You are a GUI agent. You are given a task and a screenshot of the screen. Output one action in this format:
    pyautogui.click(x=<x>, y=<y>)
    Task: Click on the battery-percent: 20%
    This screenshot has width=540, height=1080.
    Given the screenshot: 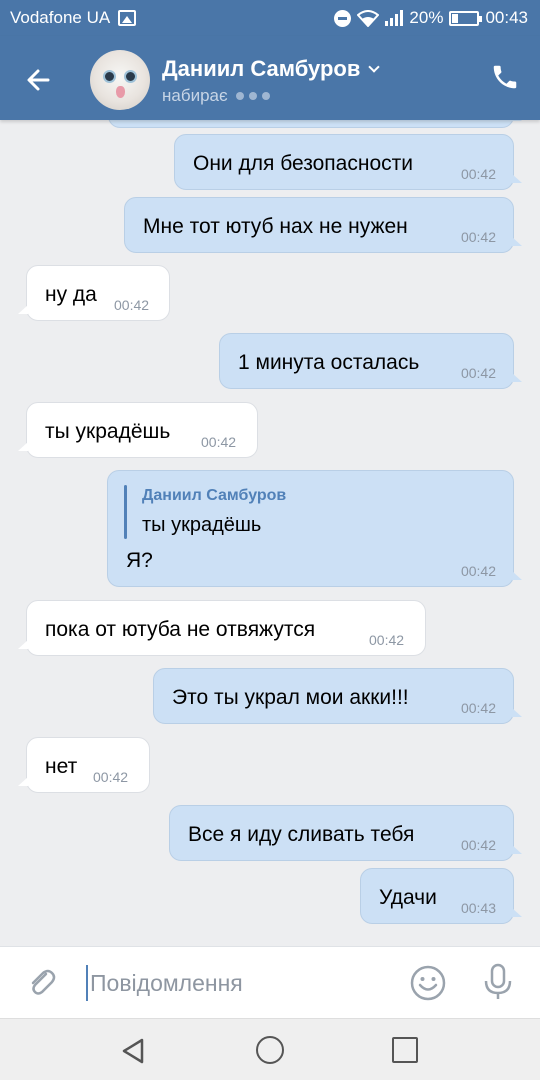 What is the action you would take?
    pyautogui.click(x=426, y=17)
    